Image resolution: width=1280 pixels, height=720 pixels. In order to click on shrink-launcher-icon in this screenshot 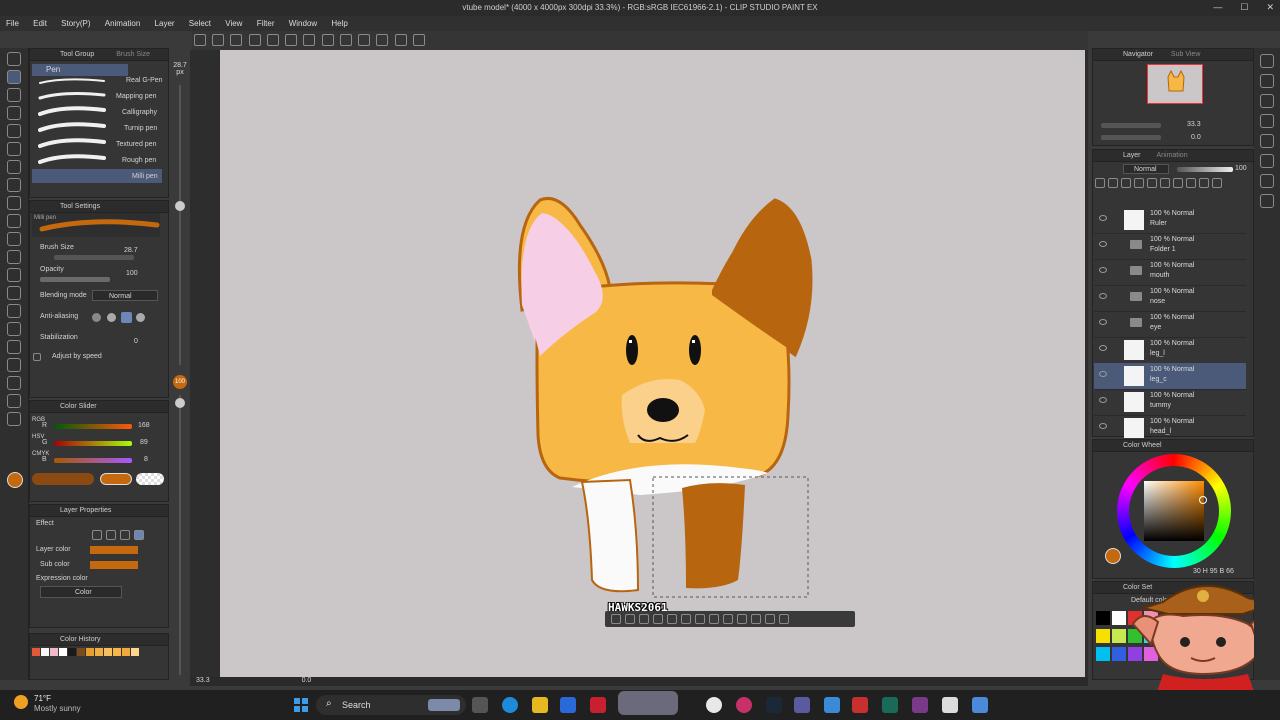, I will do `click(672, 619)`.